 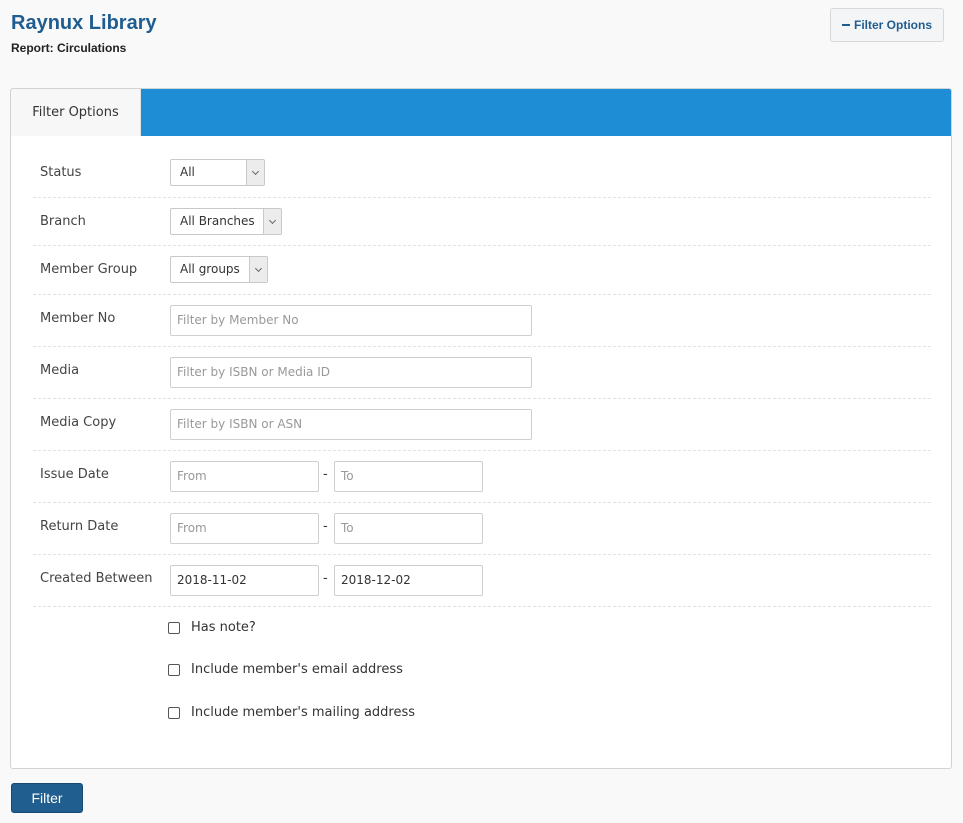 I want to click on member-group-select: All groups, so click(x=219, y=269).